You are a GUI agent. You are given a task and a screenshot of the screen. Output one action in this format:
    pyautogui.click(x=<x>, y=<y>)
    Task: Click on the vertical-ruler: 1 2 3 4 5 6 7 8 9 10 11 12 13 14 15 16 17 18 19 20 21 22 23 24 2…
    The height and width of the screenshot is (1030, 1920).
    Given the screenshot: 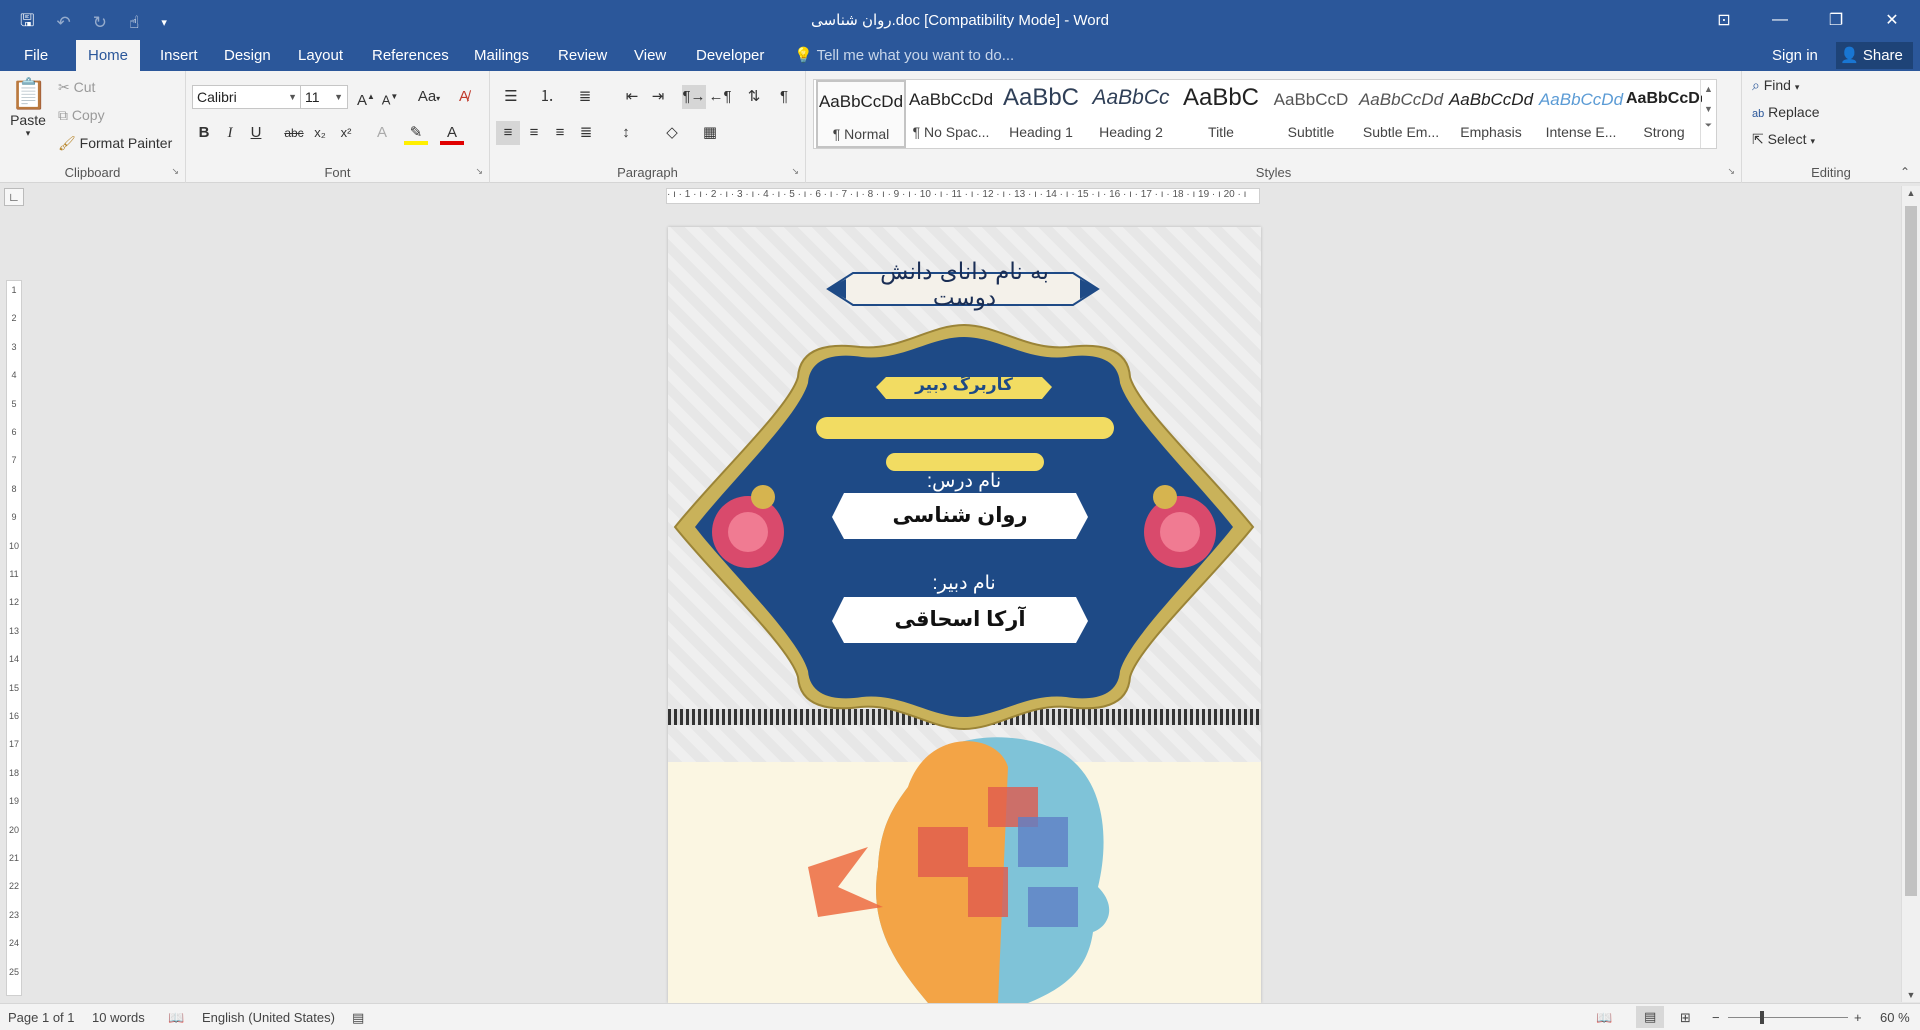 What is the action you would take?
    pyautogui.click(x=14, y=638)
    